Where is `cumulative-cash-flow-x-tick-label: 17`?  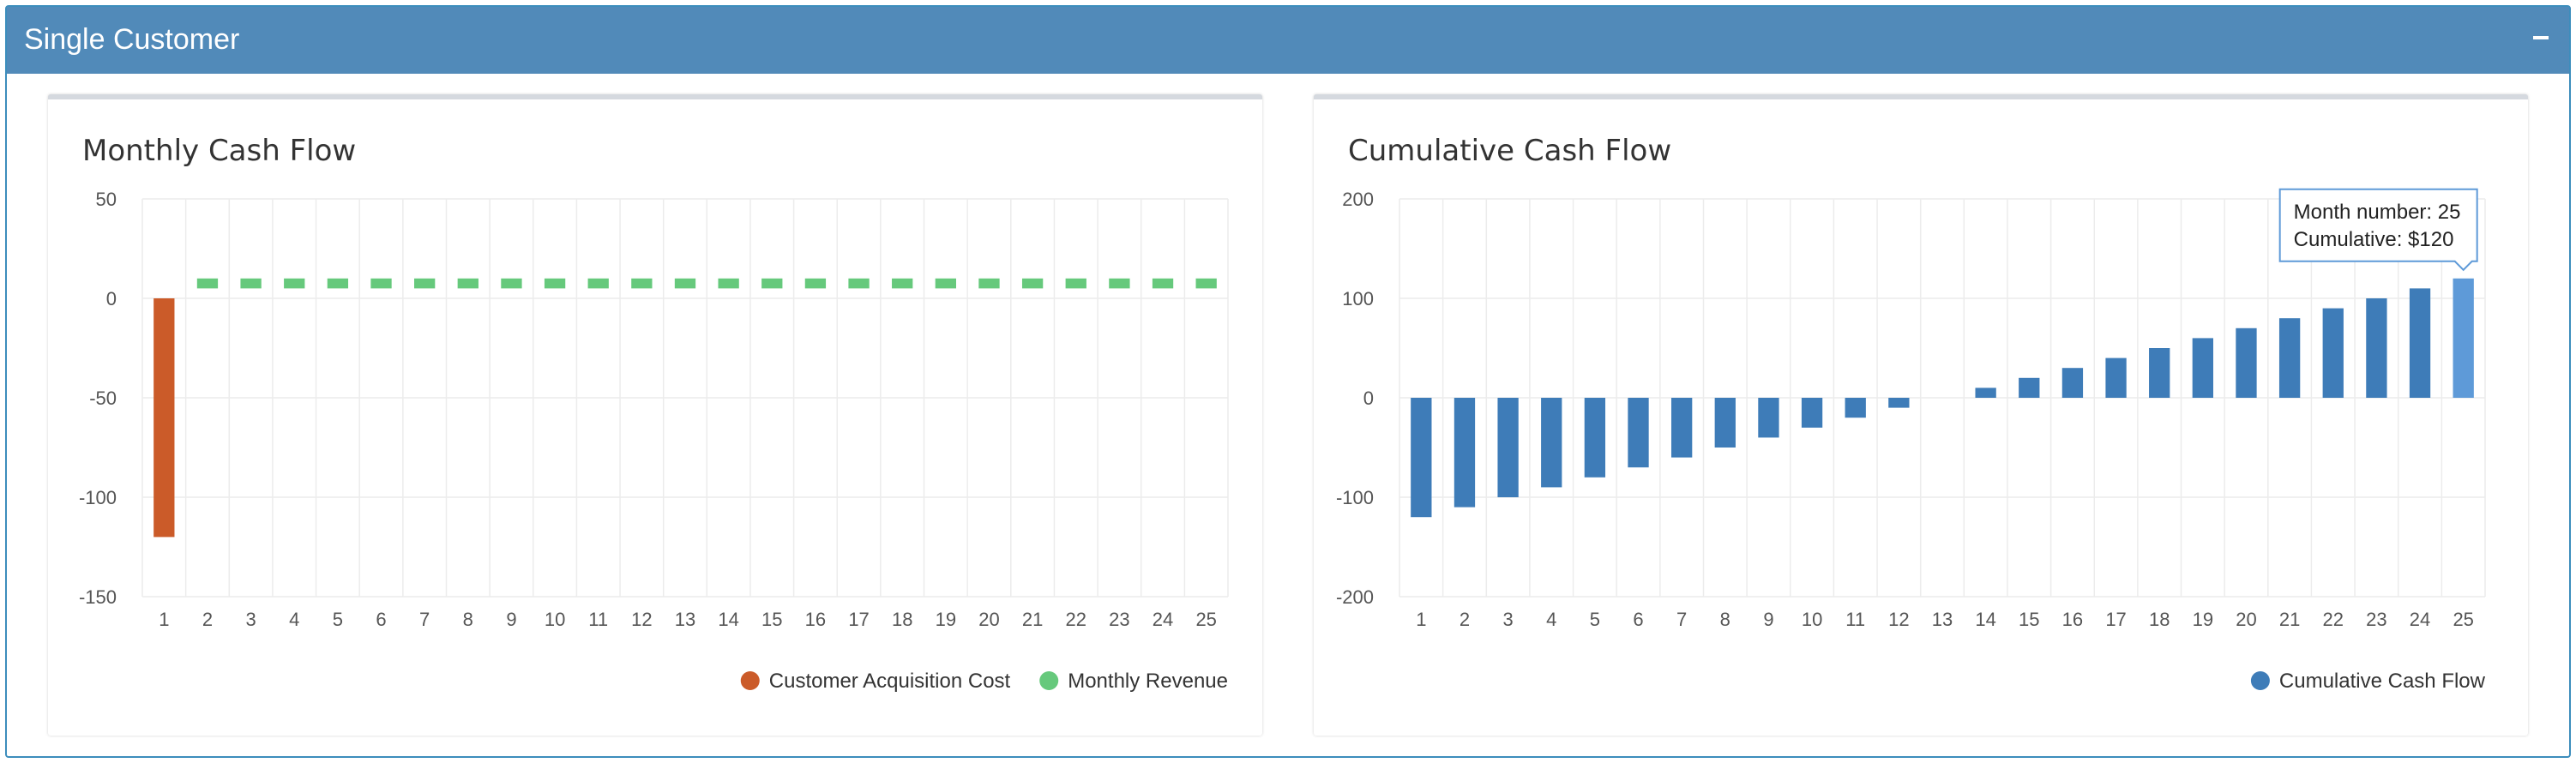 cumulative-cash-flow-x-tick-label: 17 is located at coordinates (2115, 619).